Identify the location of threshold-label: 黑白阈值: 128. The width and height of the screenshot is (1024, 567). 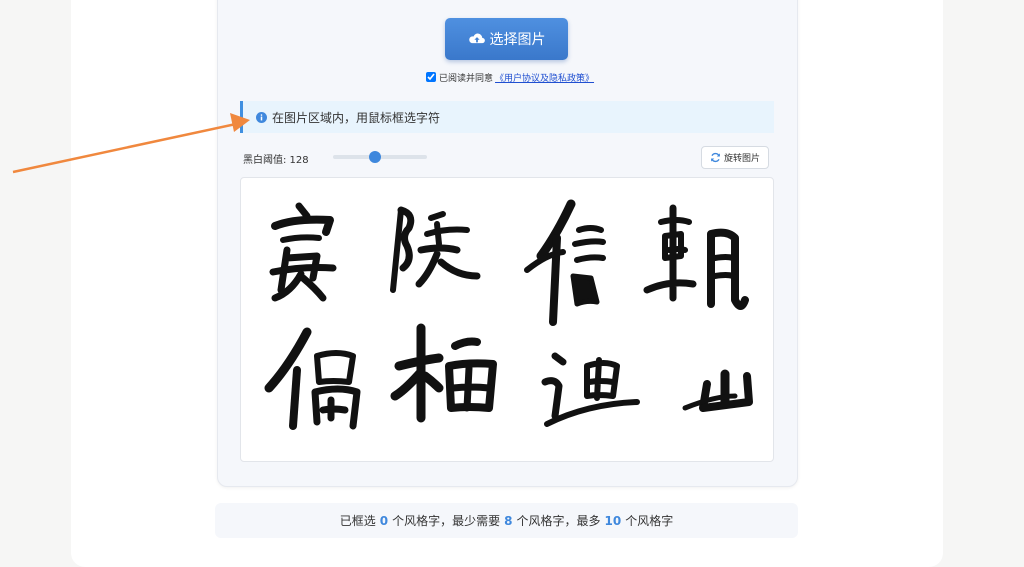
(276, 160).